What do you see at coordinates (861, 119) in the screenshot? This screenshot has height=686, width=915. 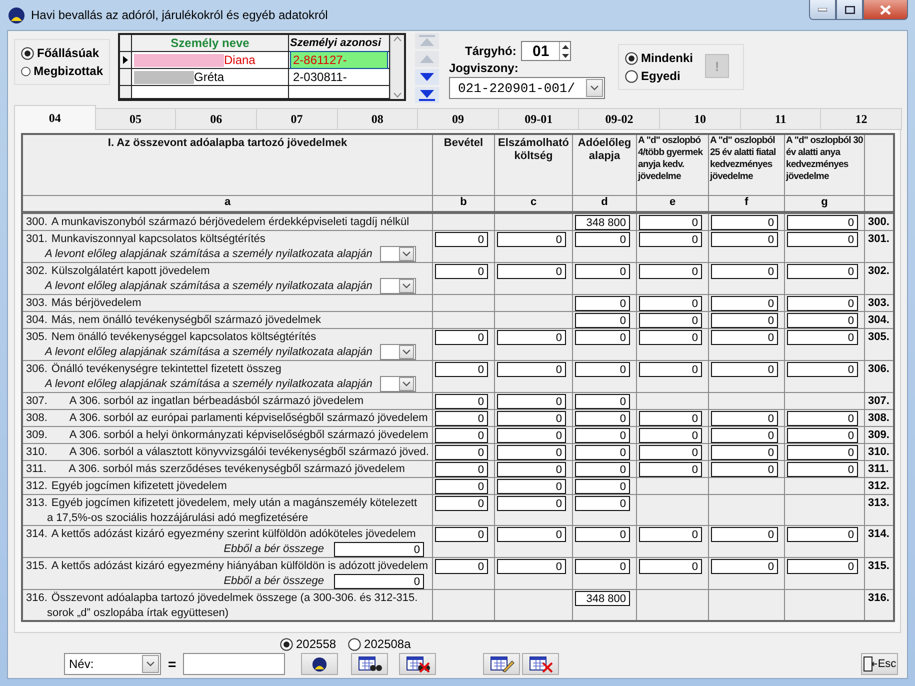 I see `tab: 12` at bounding box center [861, 119].